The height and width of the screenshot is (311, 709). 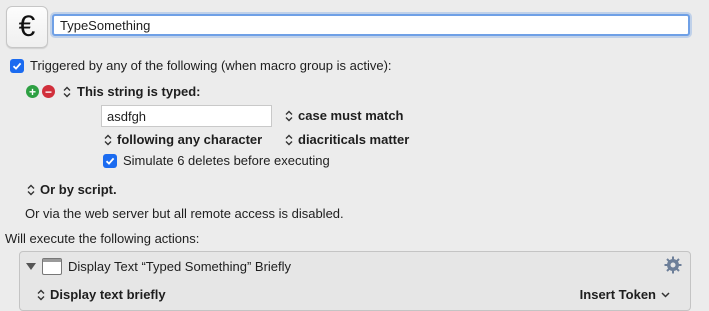 I want to click on remove-icon: −, so click(x=48, y=91).